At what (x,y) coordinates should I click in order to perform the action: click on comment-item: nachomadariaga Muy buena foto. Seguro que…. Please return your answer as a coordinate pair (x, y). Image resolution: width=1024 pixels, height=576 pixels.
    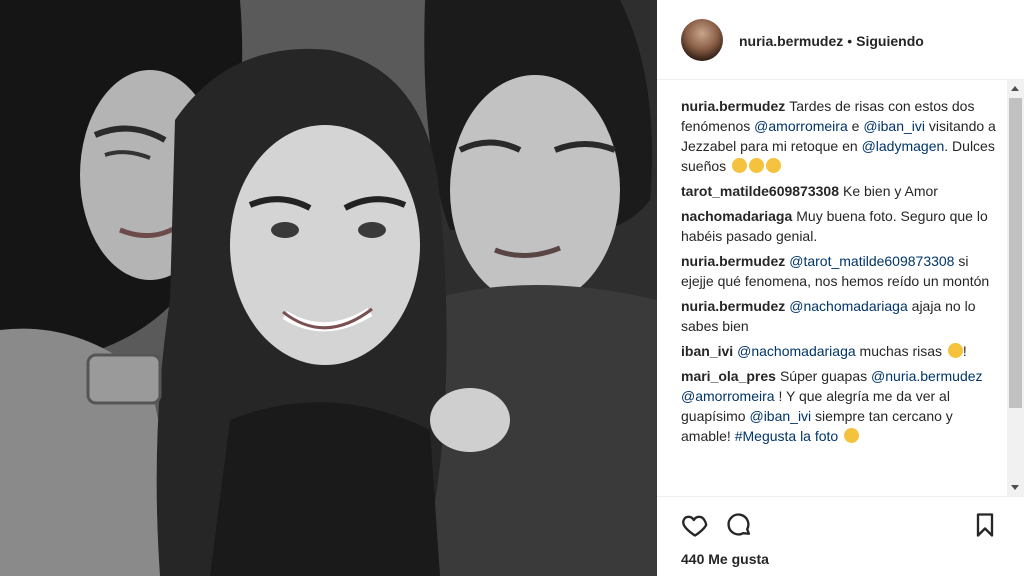
    Looking at the image, I should click on (843, 226).